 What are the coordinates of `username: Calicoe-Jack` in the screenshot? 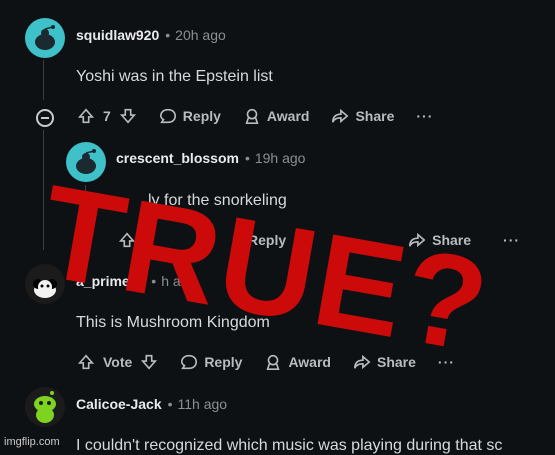 It's located at (119, 404).